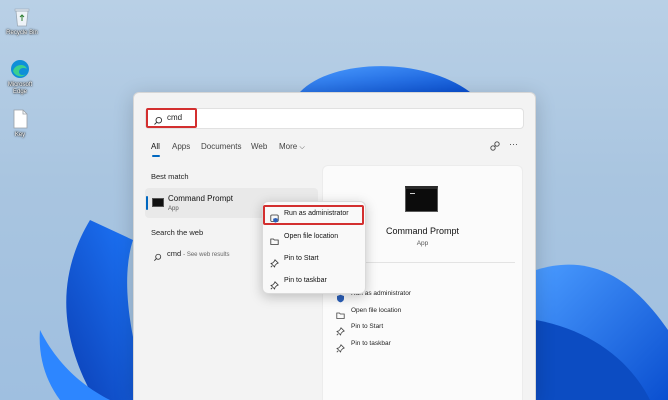 Image resolution: width=668 pixels, height=400 pixels. What do you see at coordinates (22, 17) in the screenshot?
I see `recycle-bin-icon` at bounding box center [22, 17].